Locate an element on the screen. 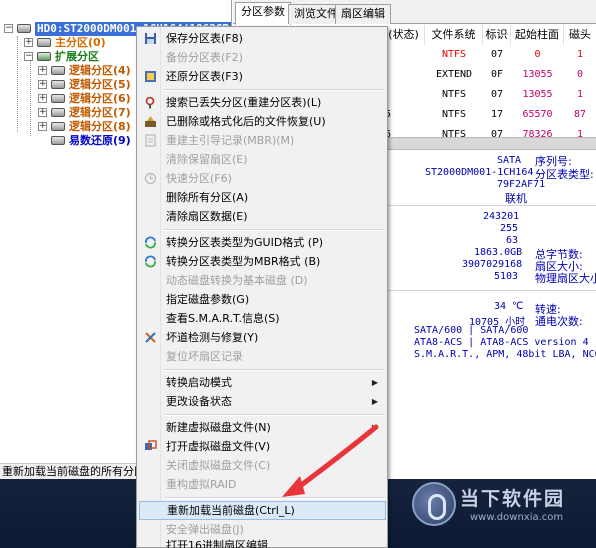  features-value: S.M.A.R.T., APM, 48bit LBA, NCQ is located at coordinates (505, 354).